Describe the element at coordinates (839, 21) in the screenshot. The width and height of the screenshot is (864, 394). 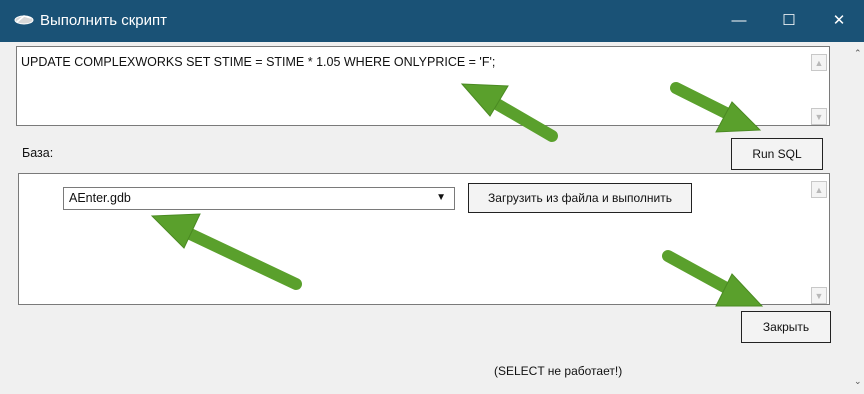
I see `close-window-button: ✕` at that location.